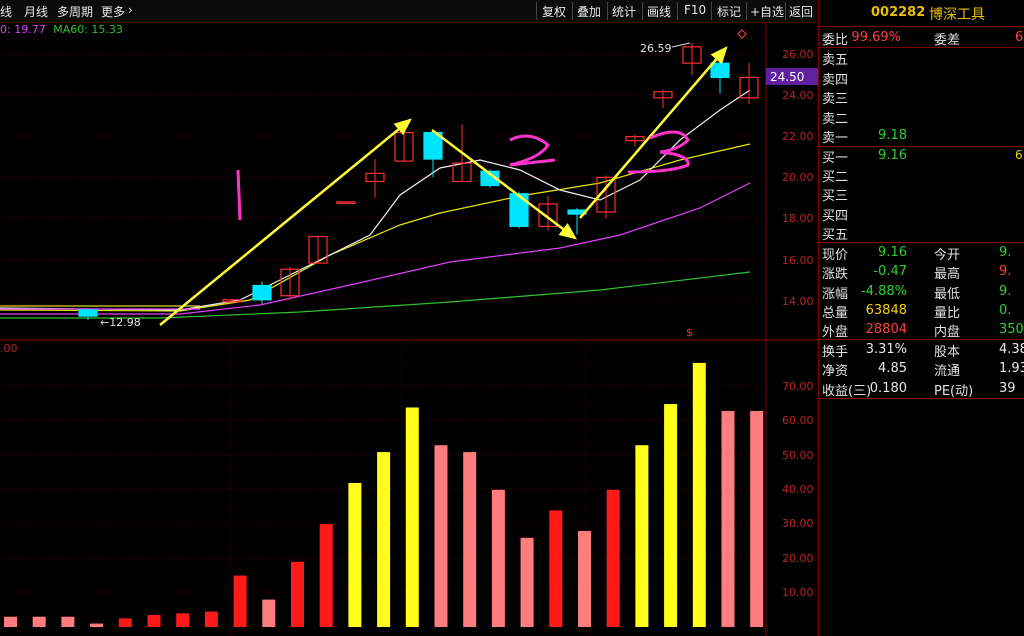  What do you see at coordinates (886, 310) in the screenshot?
I see `row-value: 63848` at bounding box center [886, 310].